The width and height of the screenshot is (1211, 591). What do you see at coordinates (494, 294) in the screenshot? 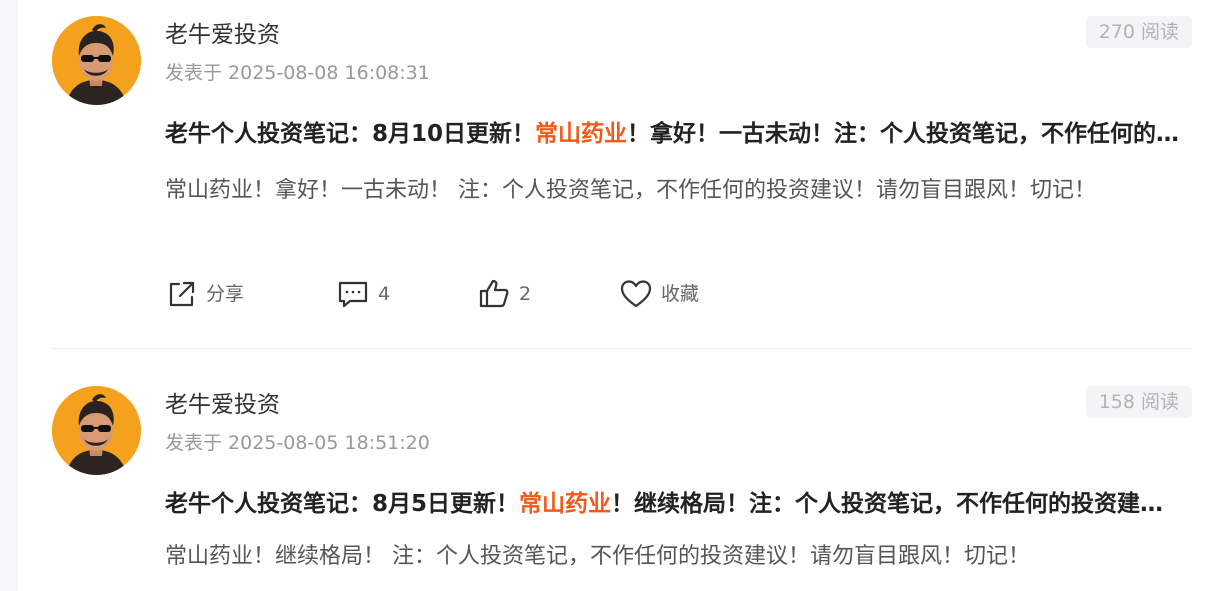
I see `thumbs-up-icon` at bounding box center [494, 294].